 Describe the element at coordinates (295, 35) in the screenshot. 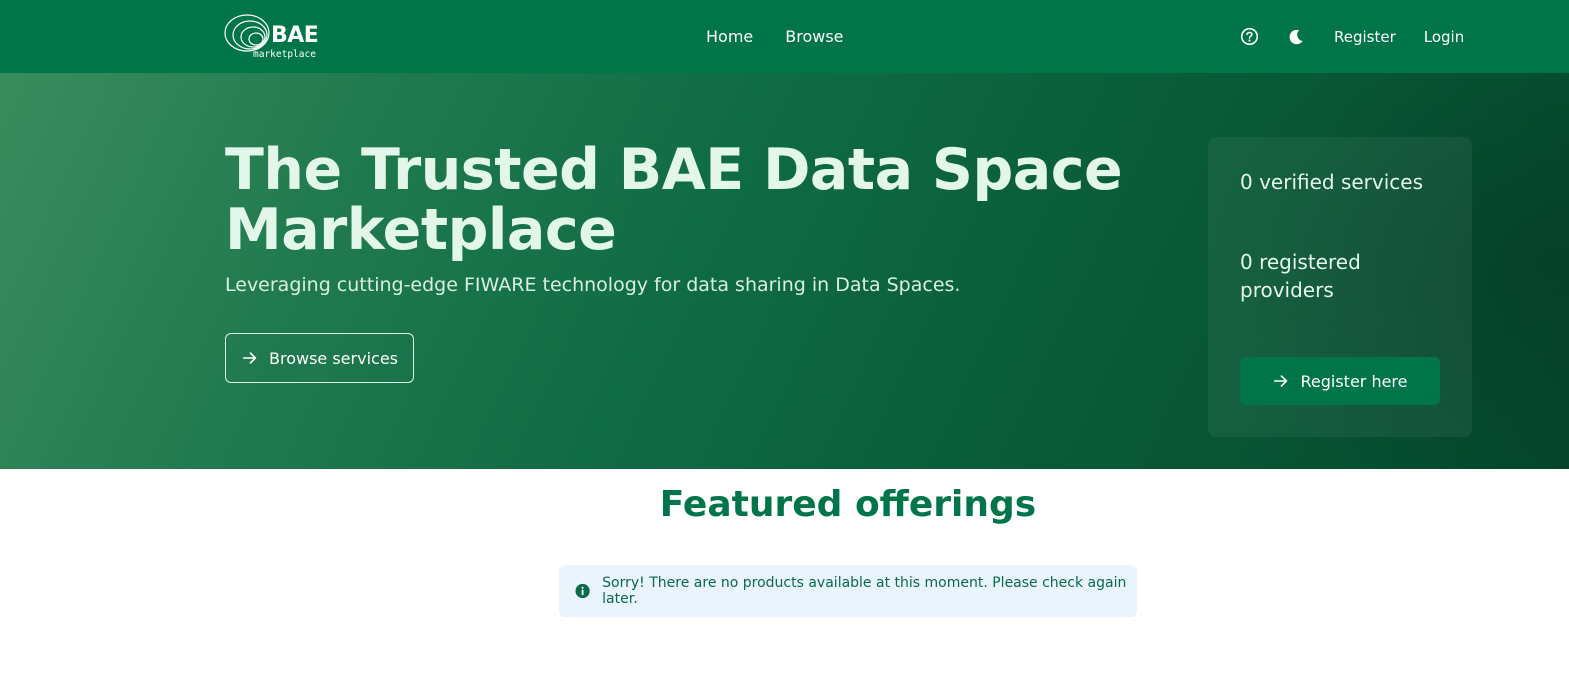

I see `logo-title: BAE` at that location.